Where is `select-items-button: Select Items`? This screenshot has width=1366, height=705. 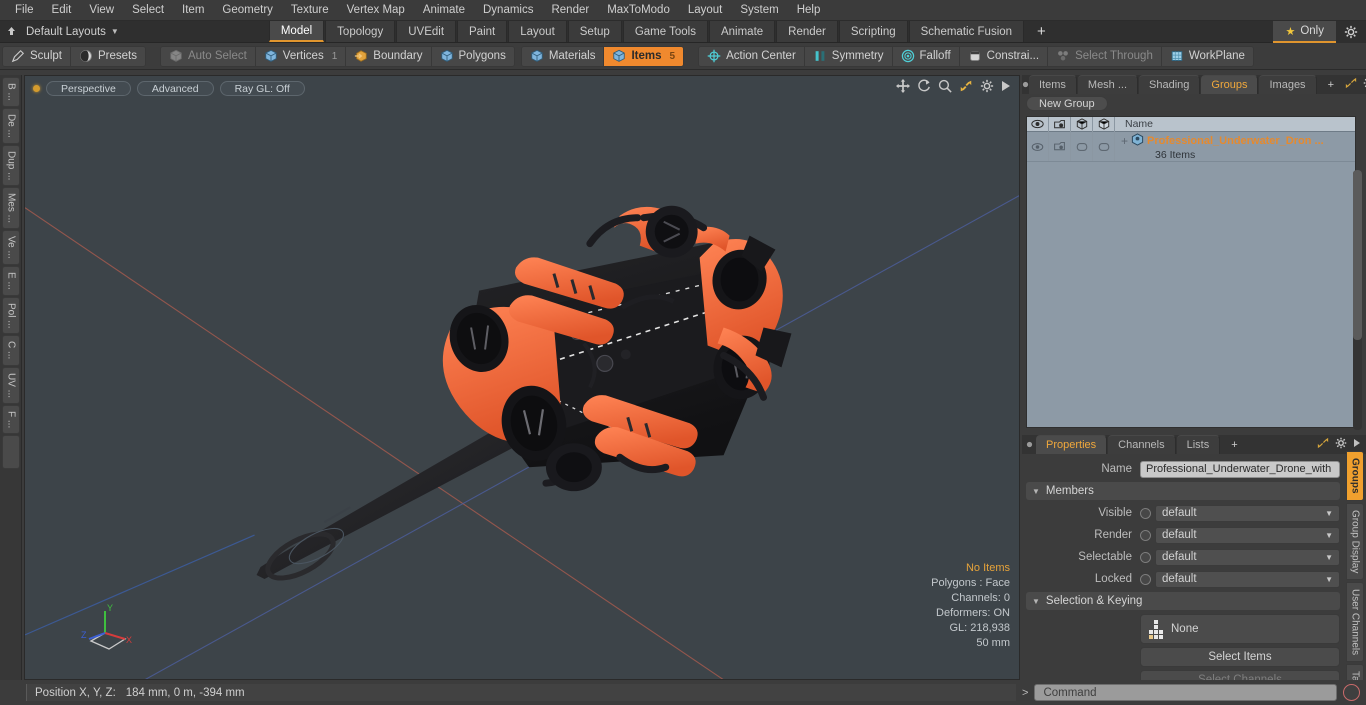
select-items-button: Select Items is located at coordinates (1240, 657).